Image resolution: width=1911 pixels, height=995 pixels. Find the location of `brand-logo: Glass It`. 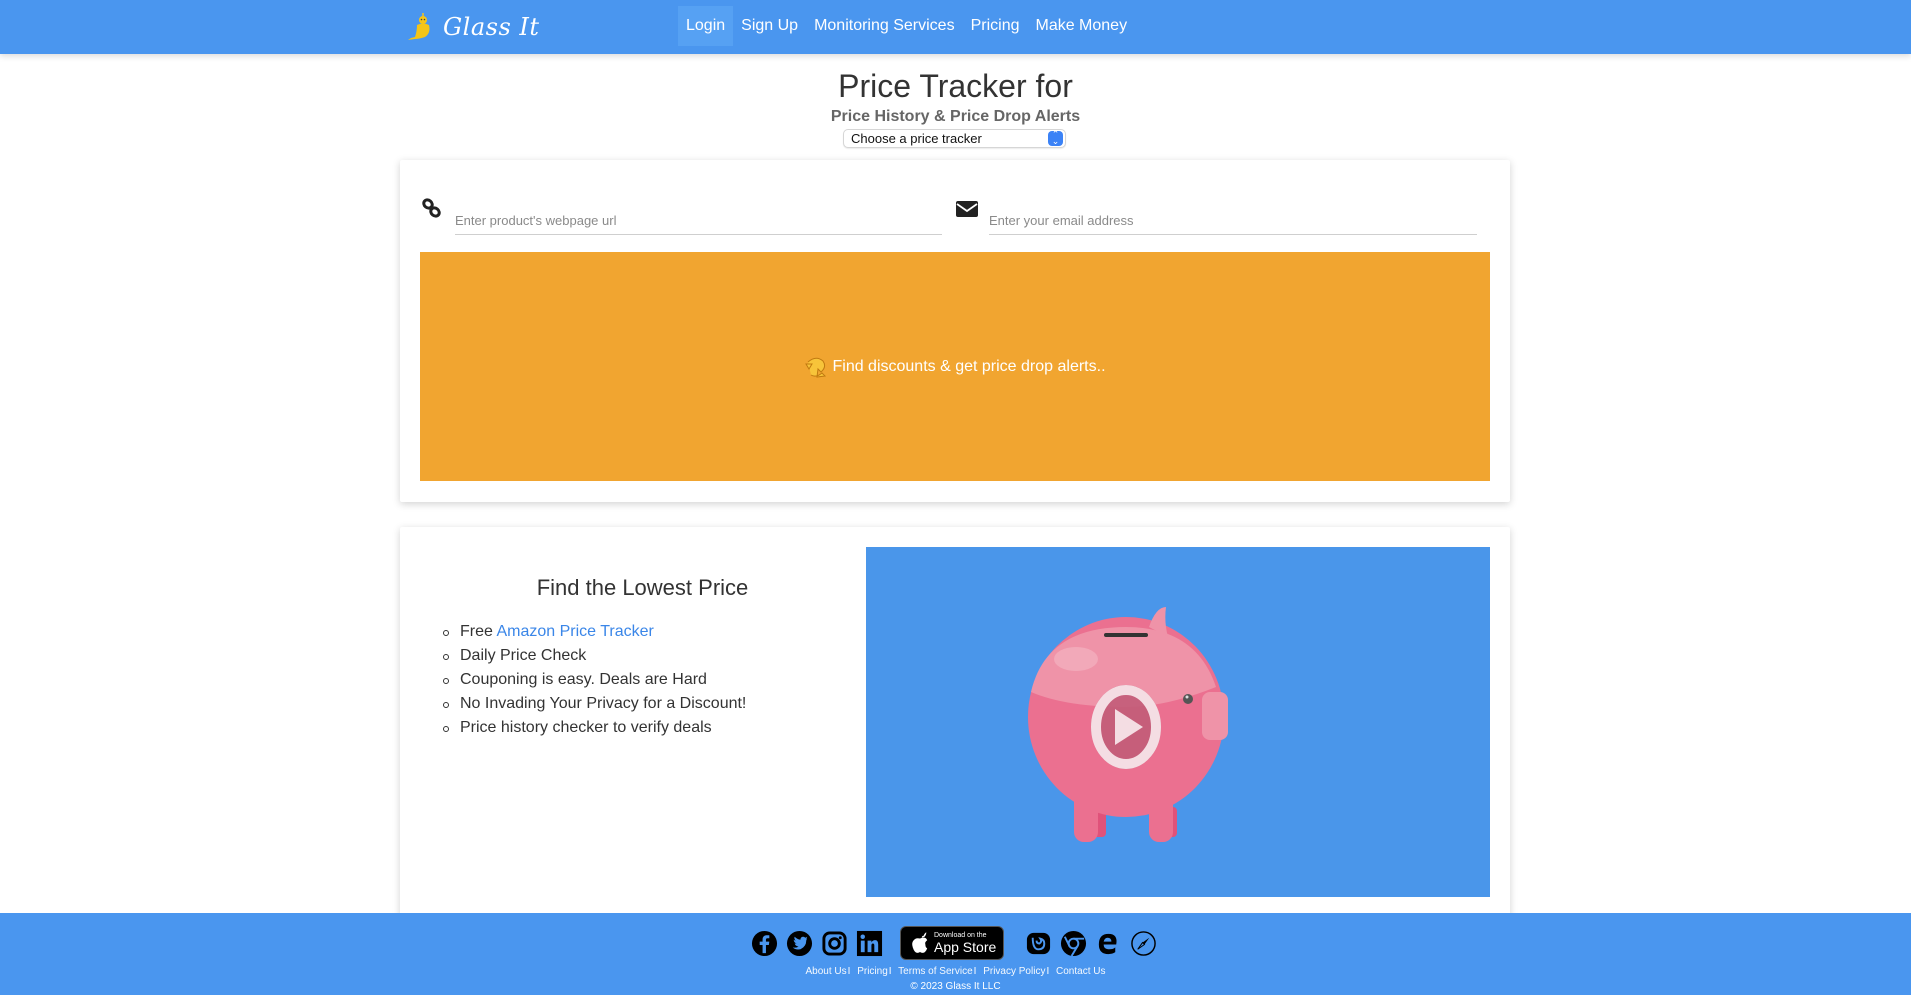

brand-logo: Glass It is located at coordinates (471, 27).